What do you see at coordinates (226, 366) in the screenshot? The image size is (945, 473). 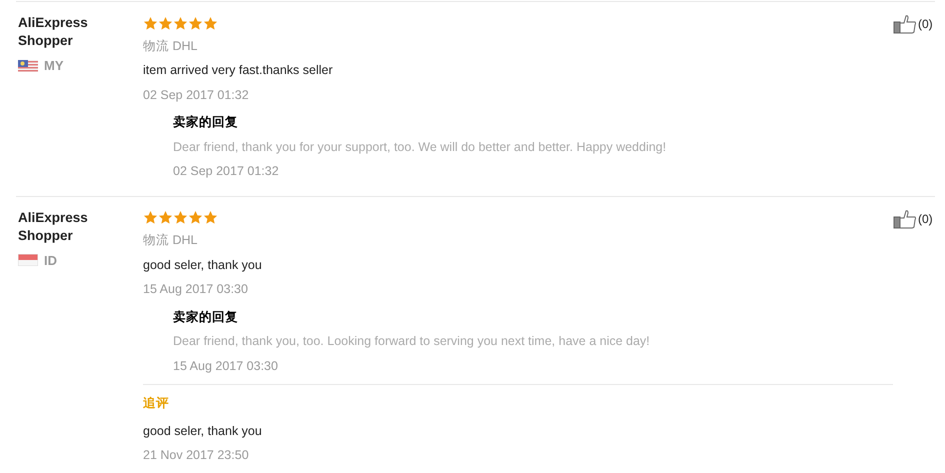 I see `reply-date: 15 Aug 2017 03:30` at bounding box center [226, 366].